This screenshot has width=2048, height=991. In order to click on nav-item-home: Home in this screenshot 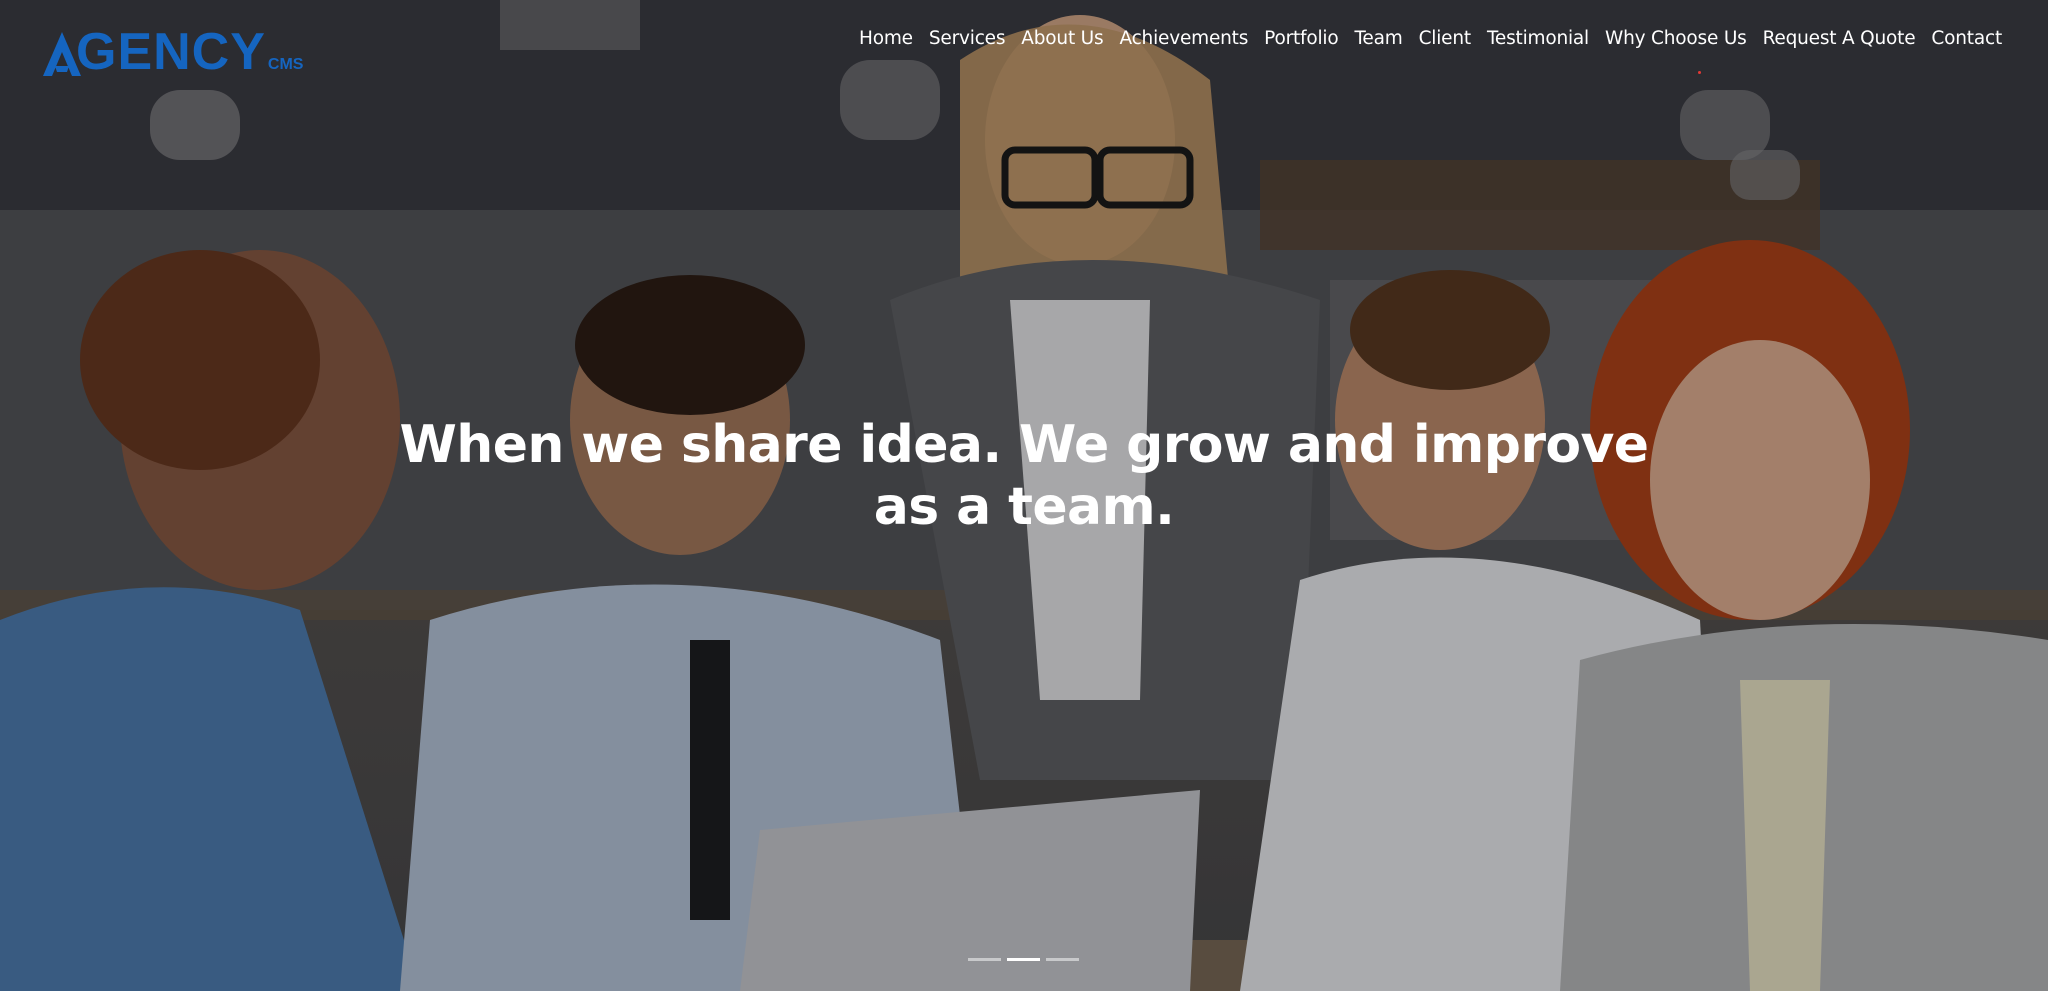, I will do `click(886, 38)`.